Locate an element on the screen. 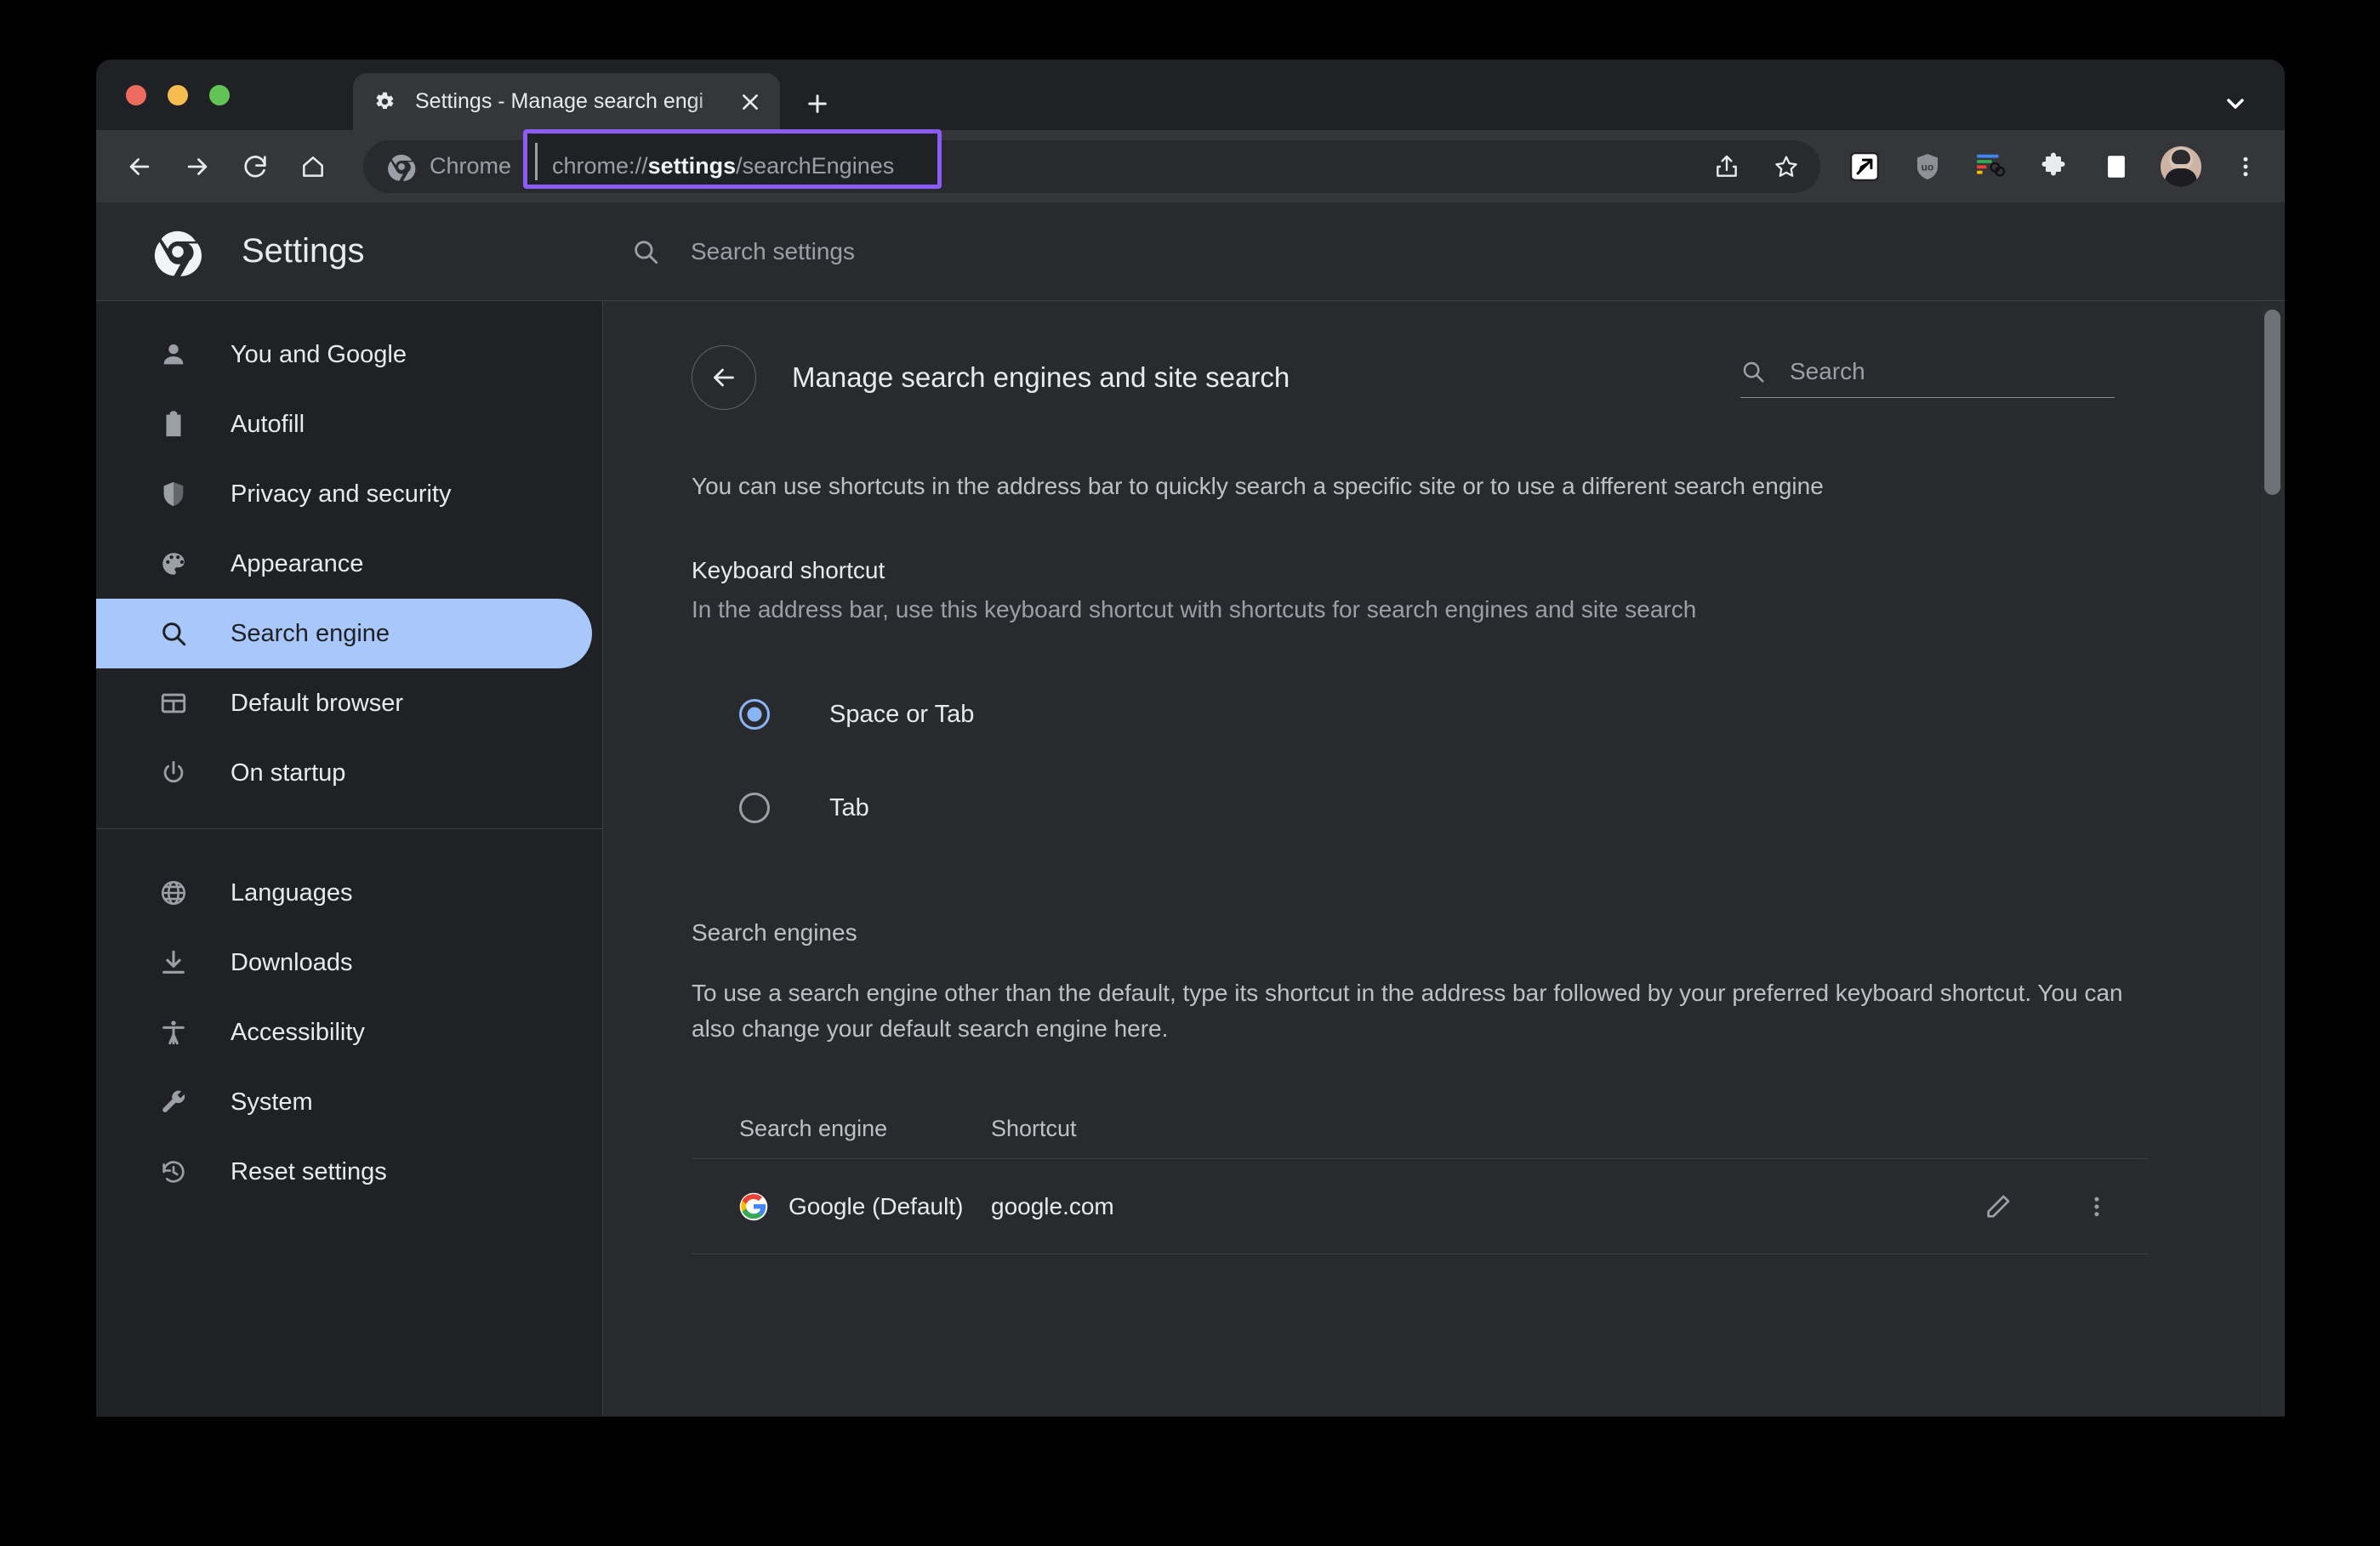 Image resolution: width=2380 pixels, height=1546 pixels. radio-option-tab: Tab is located at coordinates (1512, 808).